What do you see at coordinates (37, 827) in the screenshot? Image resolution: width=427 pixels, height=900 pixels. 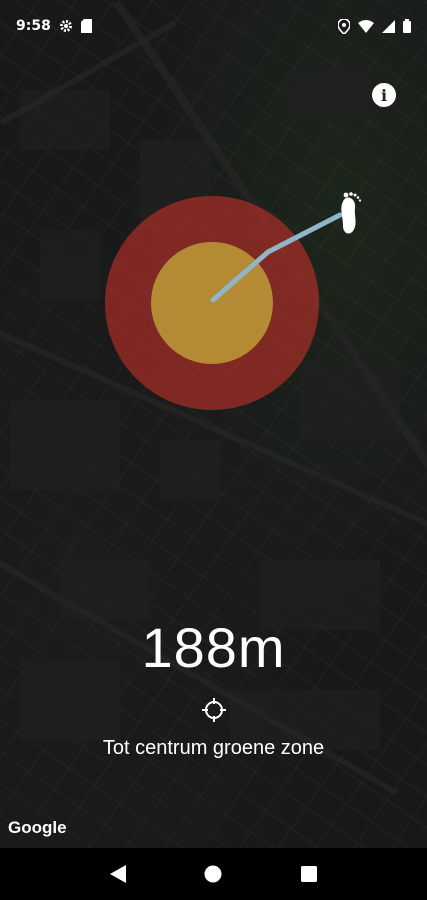 I see `google-attribution: Google` at bounding box center [37, 827].